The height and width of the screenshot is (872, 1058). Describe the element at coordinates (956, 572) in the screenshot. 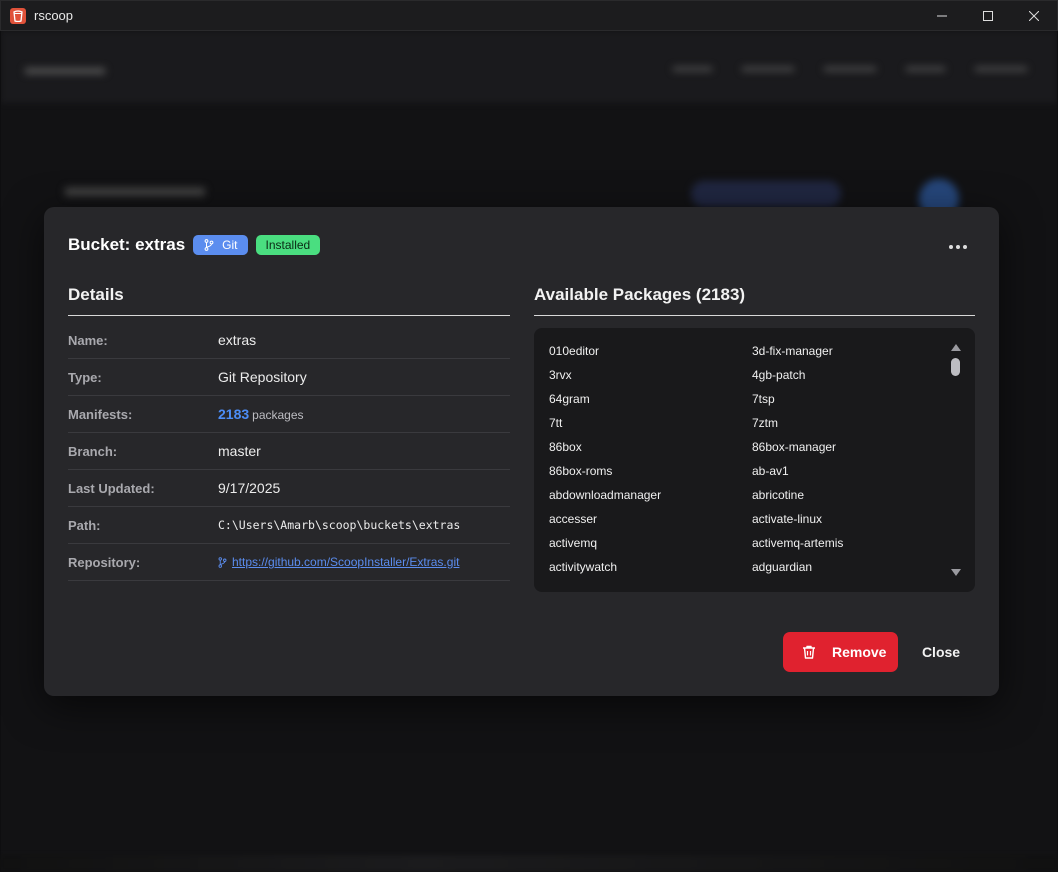

I see `scroll-down-arrow-icon` at that location.